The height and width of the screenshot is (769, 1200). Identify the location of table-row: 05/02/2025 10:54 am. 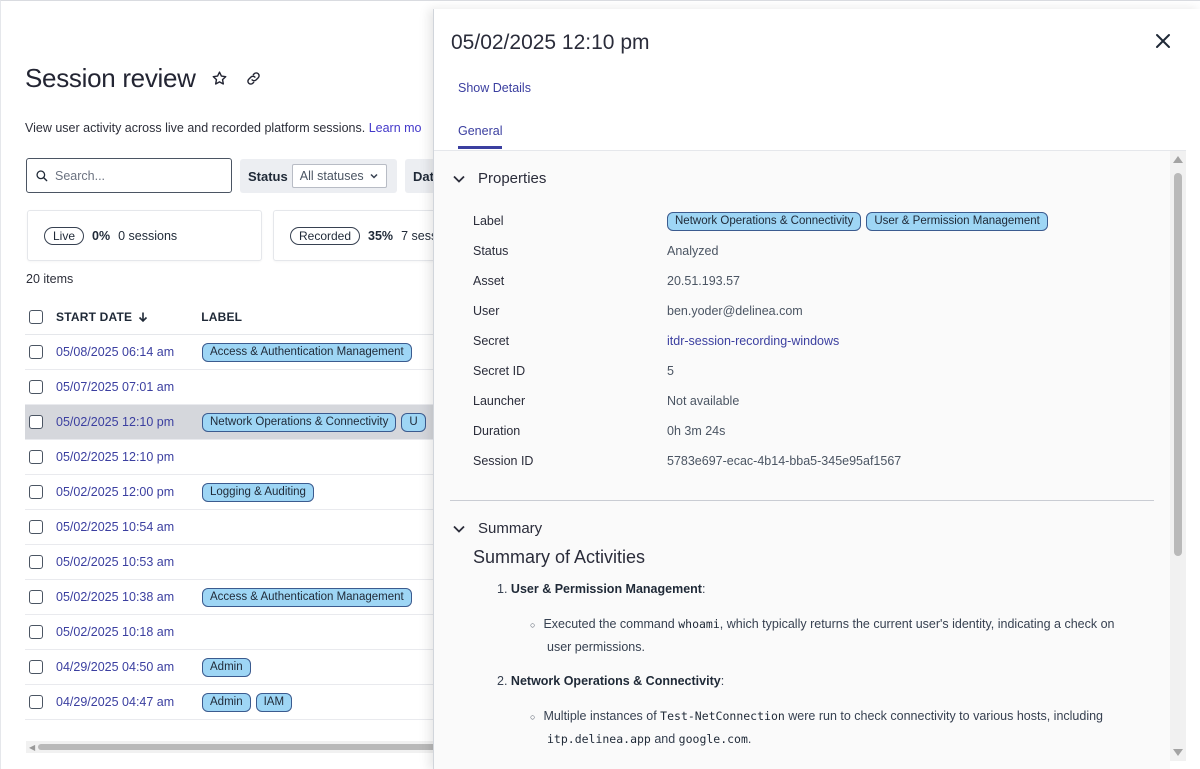
(235, 527).